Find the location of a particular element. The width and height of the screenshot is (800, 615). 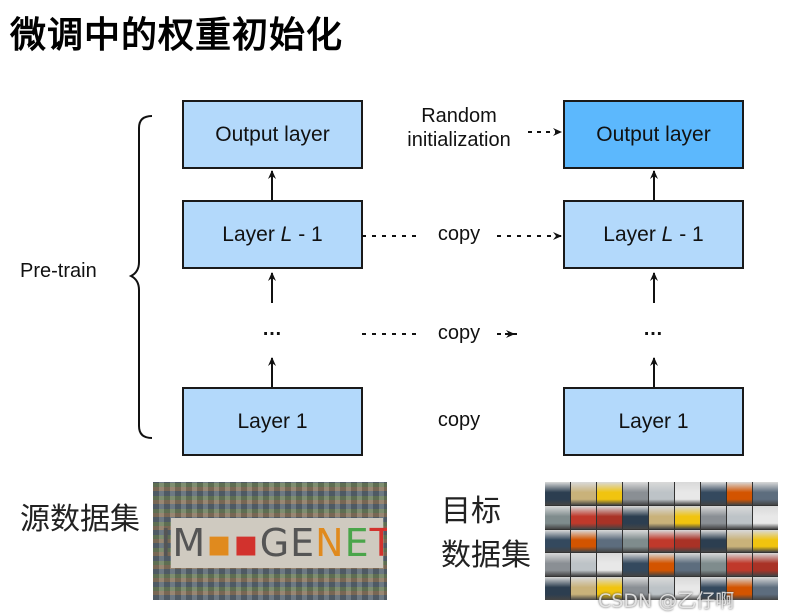

imagenet-logo-text: IM ▪ ▪ GE N E T is located at coordinates (273, 543).